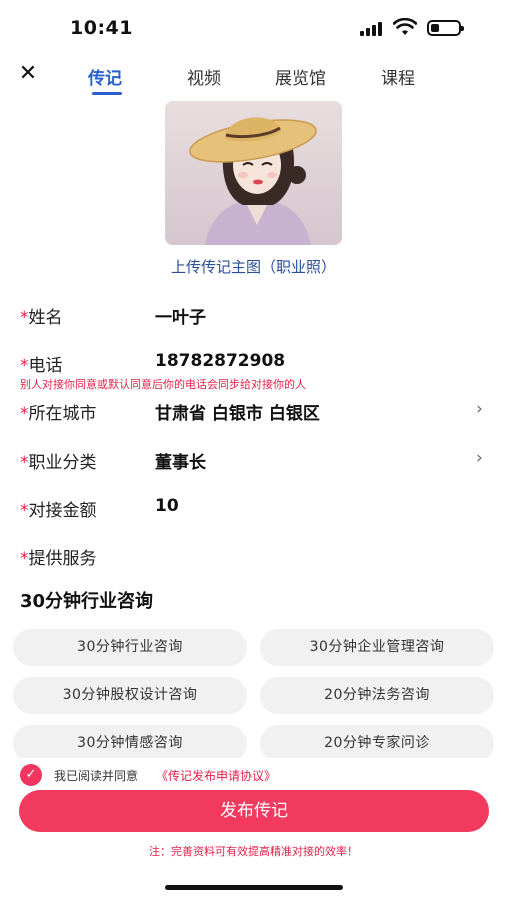  What do you see at coordinates (167, 506) in the screenshot?
I see `amount-field: 10` at bounding box center [167, 506].